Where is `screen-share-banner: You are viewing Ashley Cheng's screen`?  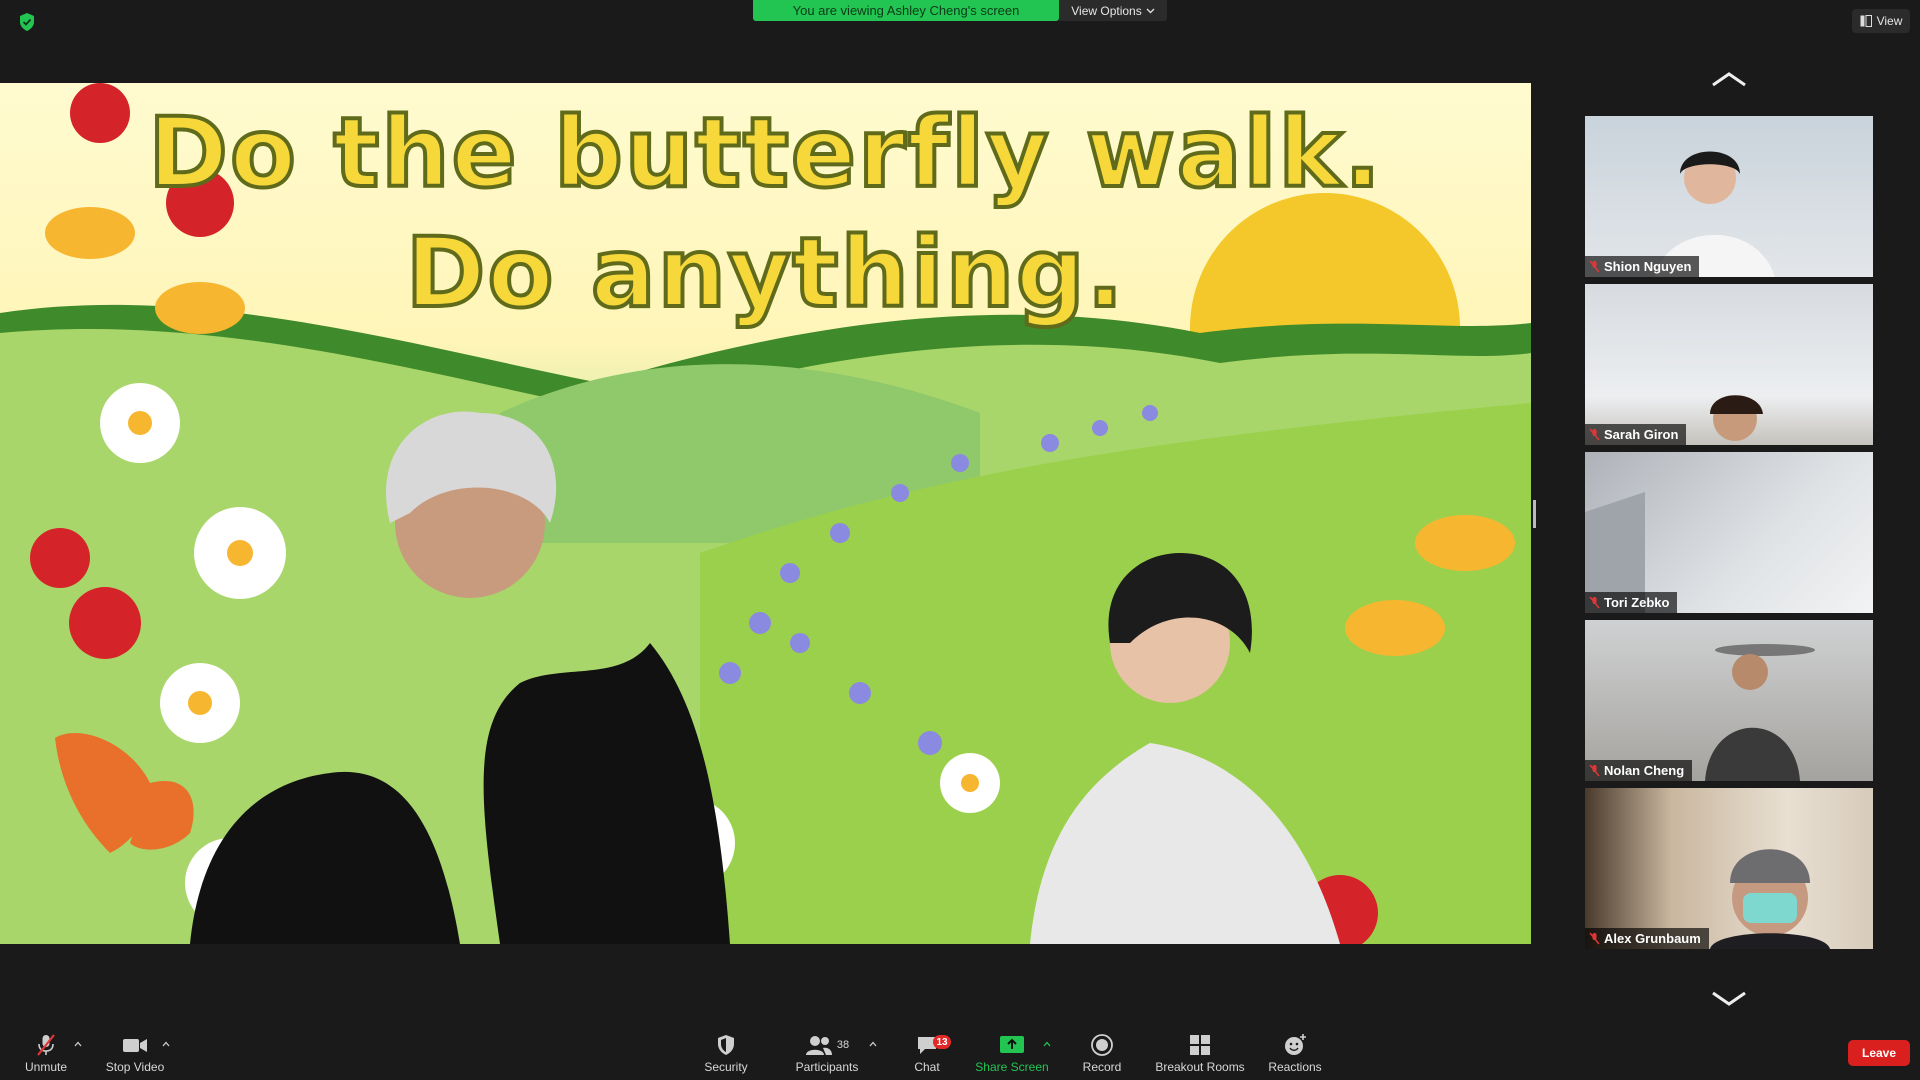
screen-share-banner: You are viewing Ashley Cheng's screen is located at coordinates (906, 10).